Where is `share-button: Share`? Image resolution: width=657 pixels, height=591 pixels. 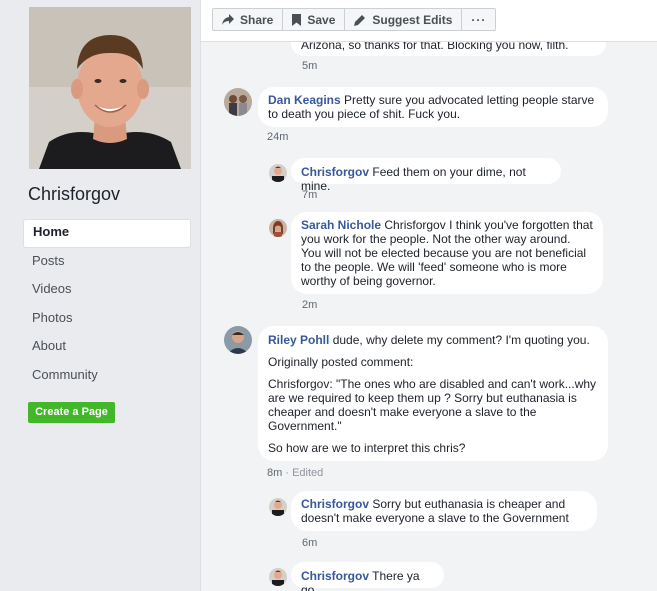
share-button: Share is located at coordinates (248, 19).